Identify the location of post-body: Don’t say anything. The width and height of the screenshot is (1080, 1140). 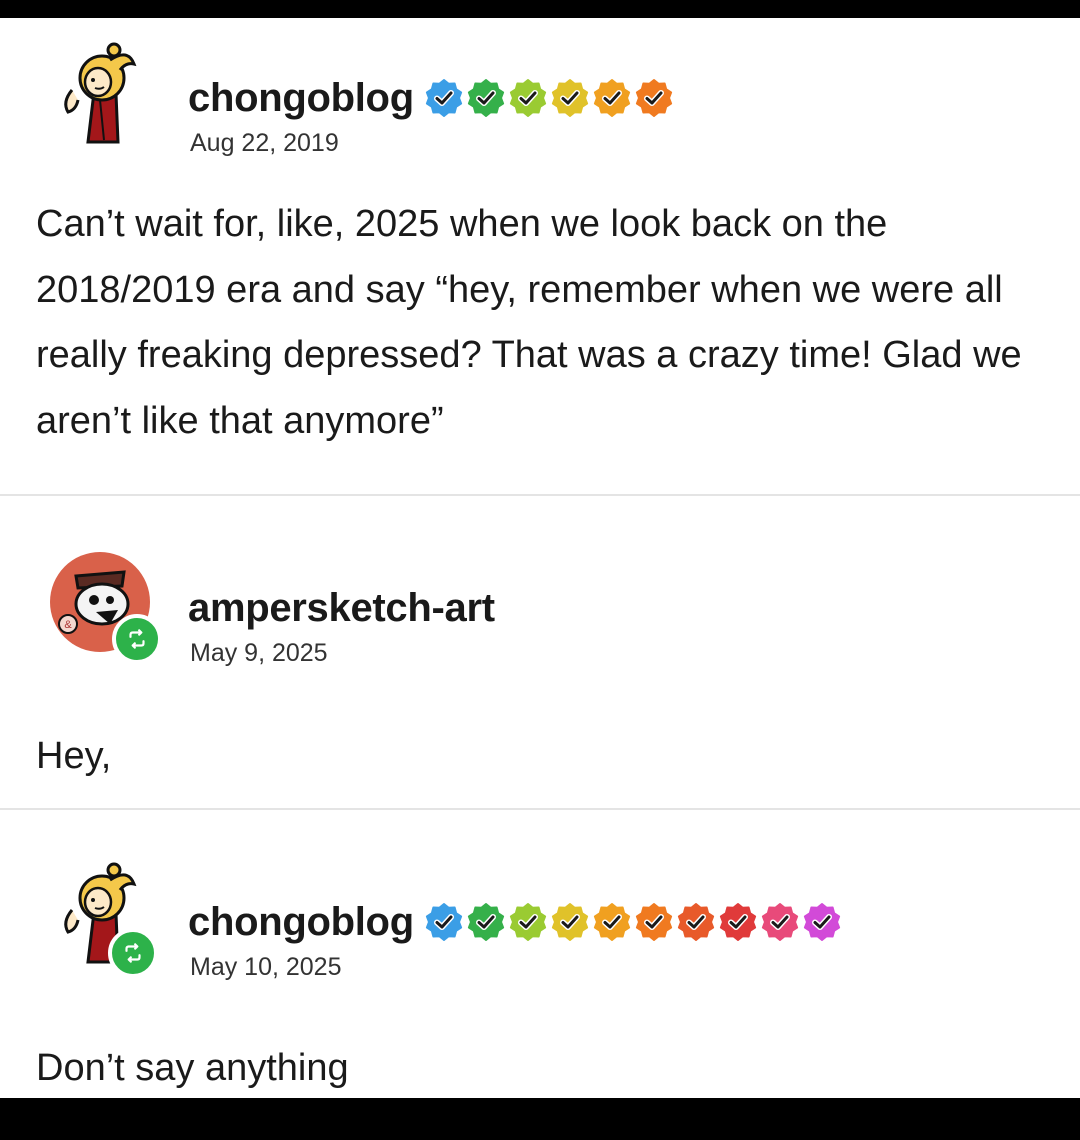
(192, 1068).